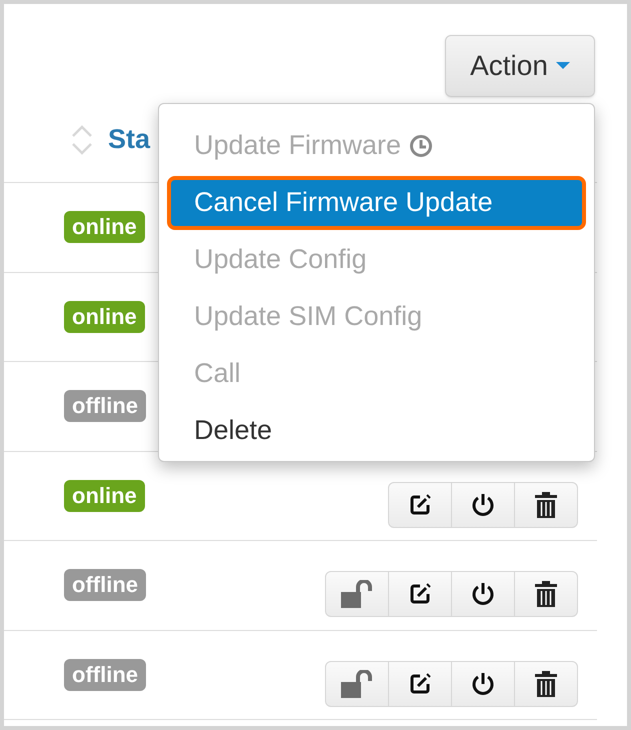 Image resolution: width=631 pixels, height=730 pixels. Describe the element at coordinates (376, 203) in the screenshot. I see `menu-item: Cancel Firmware Update` at that location.